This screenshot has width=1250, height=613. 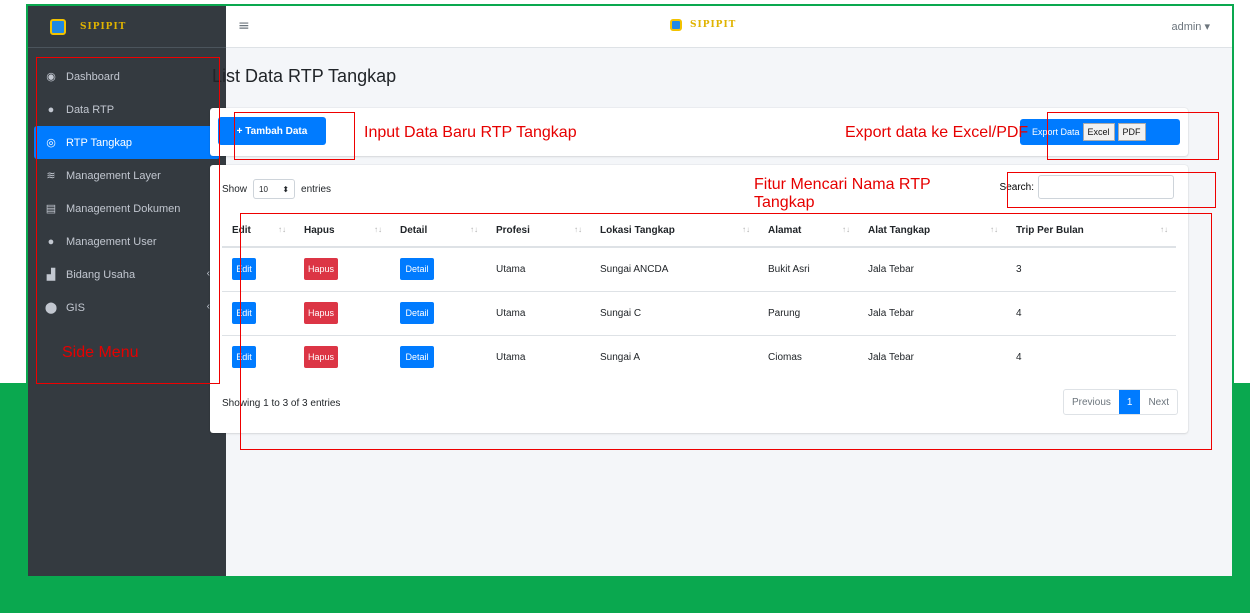 What do you see at coordinates (1106, 187) in the screenshot?
I see `search-input` at bounding box center [1106, 187].